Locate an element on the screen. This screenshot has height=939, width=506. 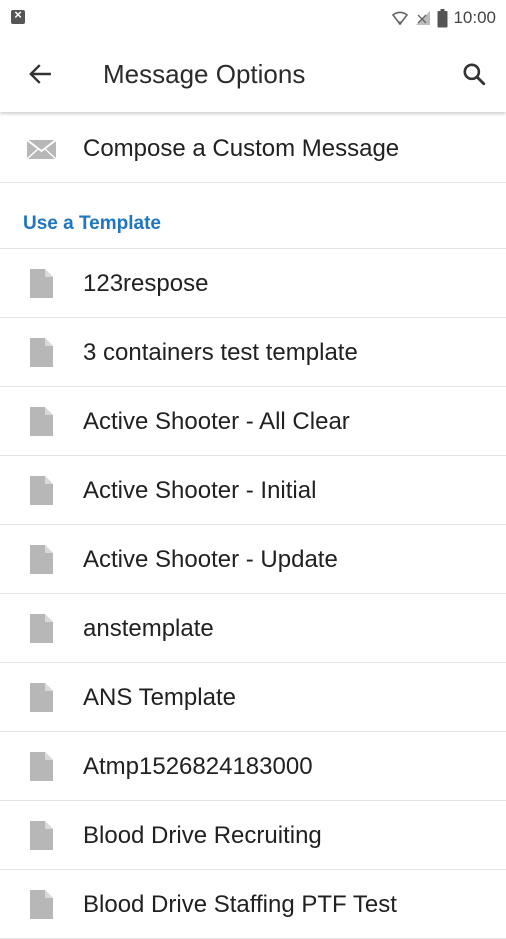
list-item: Active Shooter - Update is located at coordinates (253, 559).